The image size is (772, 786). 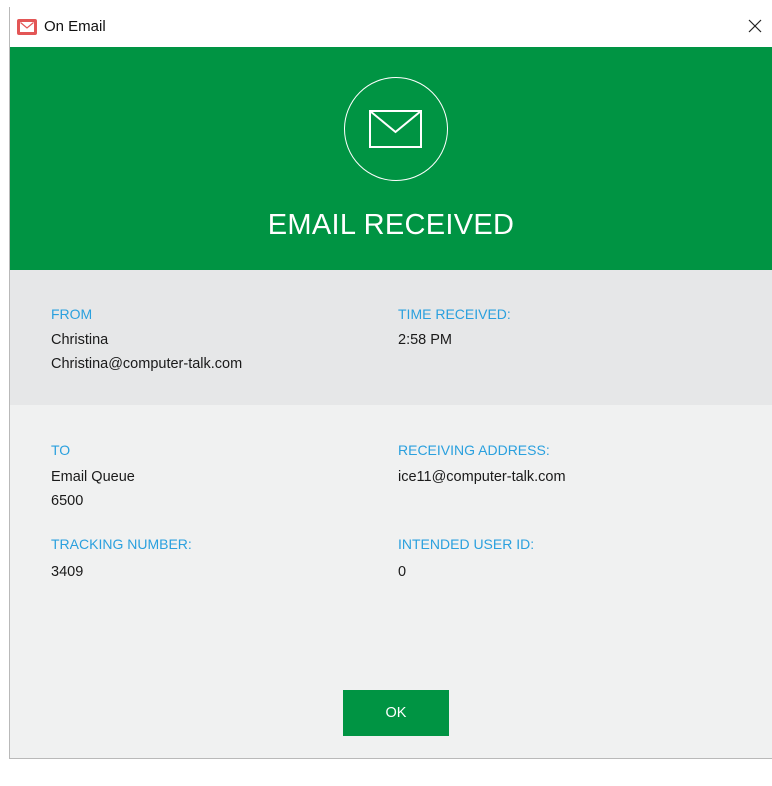 I want to click on mail-icon, so click(x=27, y=27).